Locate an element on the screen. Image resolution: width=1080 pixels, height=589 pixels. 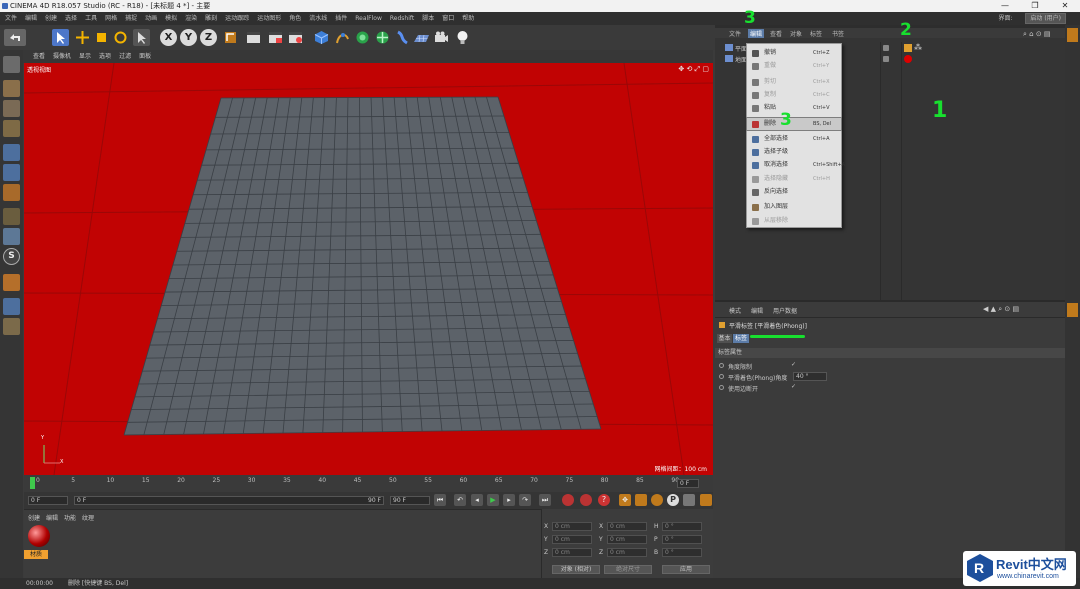
phong-tag-icon is located at coordinates (908, 48).